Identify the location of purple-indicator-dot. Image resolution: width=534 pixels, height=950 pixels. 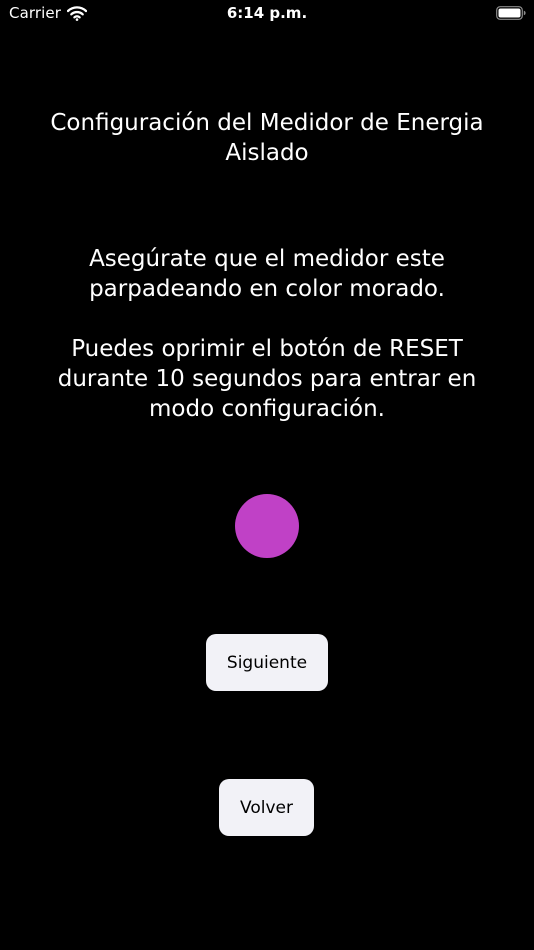
(267, 526).